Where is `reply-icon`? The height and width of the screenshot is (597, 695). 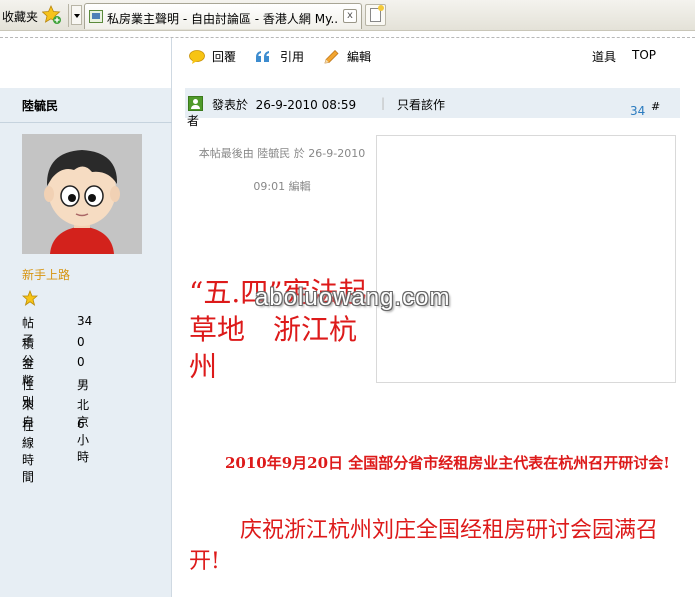 reply-icon is located at coordinates (197, 57).